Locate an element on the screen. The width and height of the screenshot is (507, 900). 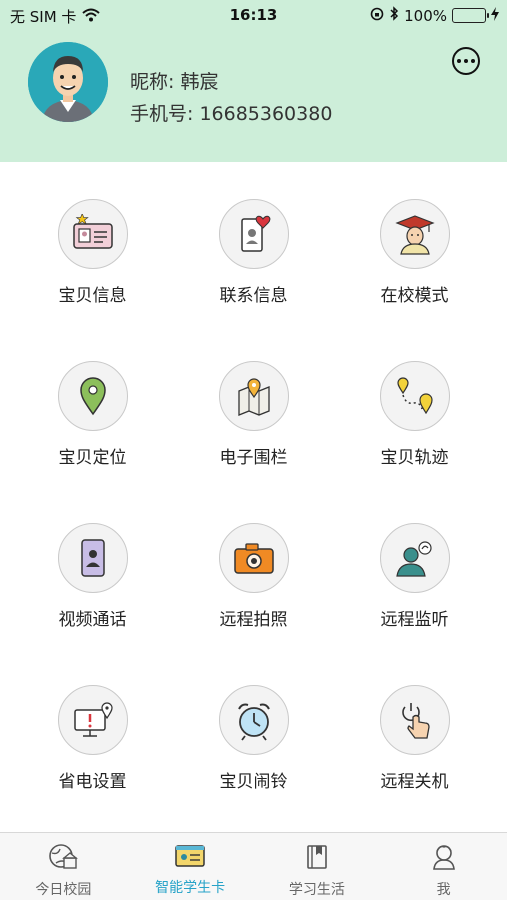
tab-me: 我 is located at coordinates (443, 866).